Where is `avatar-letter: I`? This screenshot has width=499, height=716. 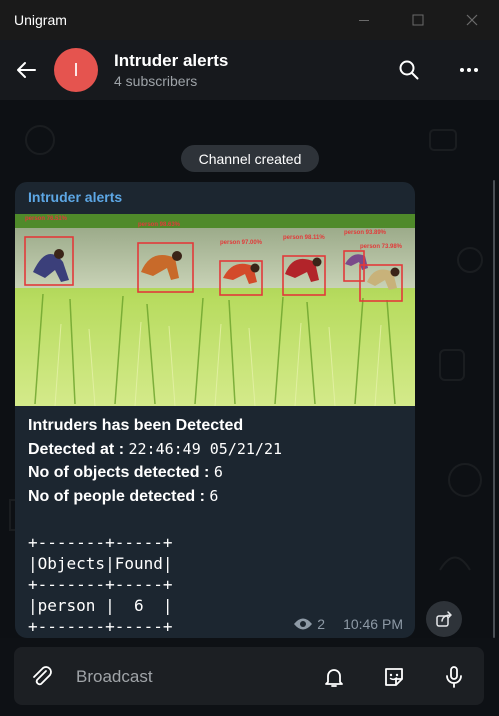
avatar-letter: I is located at coordinates (76, 69).